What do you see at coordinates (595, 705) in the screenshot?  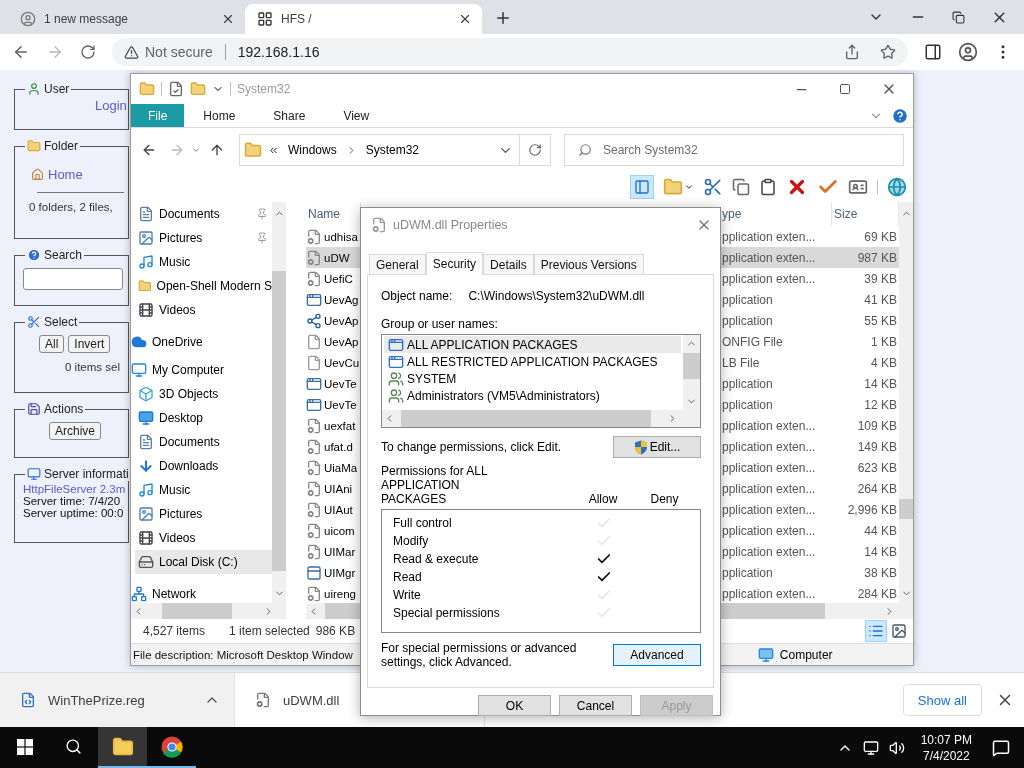 I see `dialog-button: Cancel` at bounding box center [595, 705].